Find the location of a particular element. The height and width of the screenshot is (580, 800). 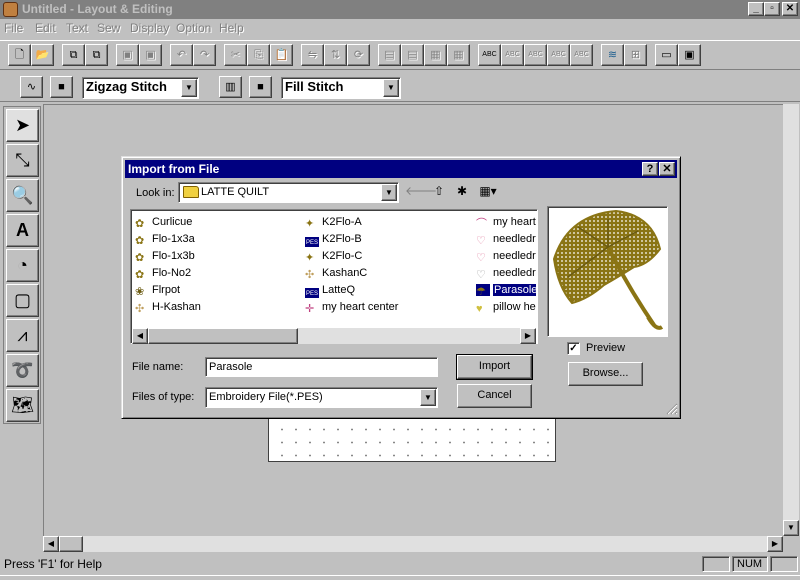

point-edit-icon: ⤡ is located at coordinates (22, 160).